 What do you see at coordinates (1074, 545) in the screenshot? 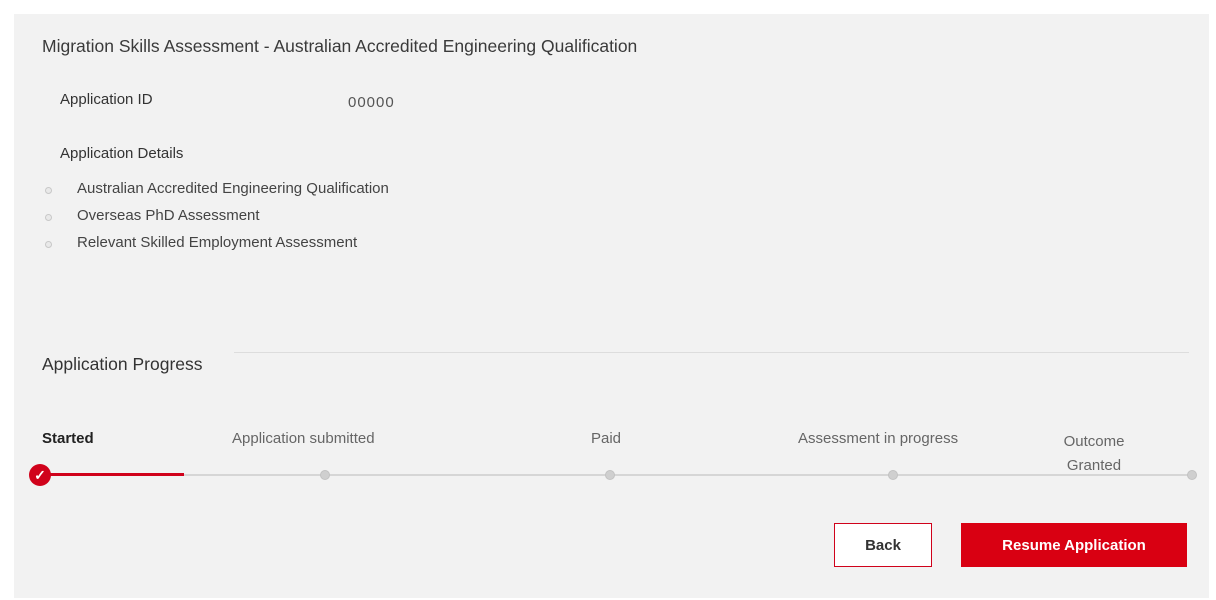
I see `resume-application-button: Resume Application` at bounding box center [1074, 545].